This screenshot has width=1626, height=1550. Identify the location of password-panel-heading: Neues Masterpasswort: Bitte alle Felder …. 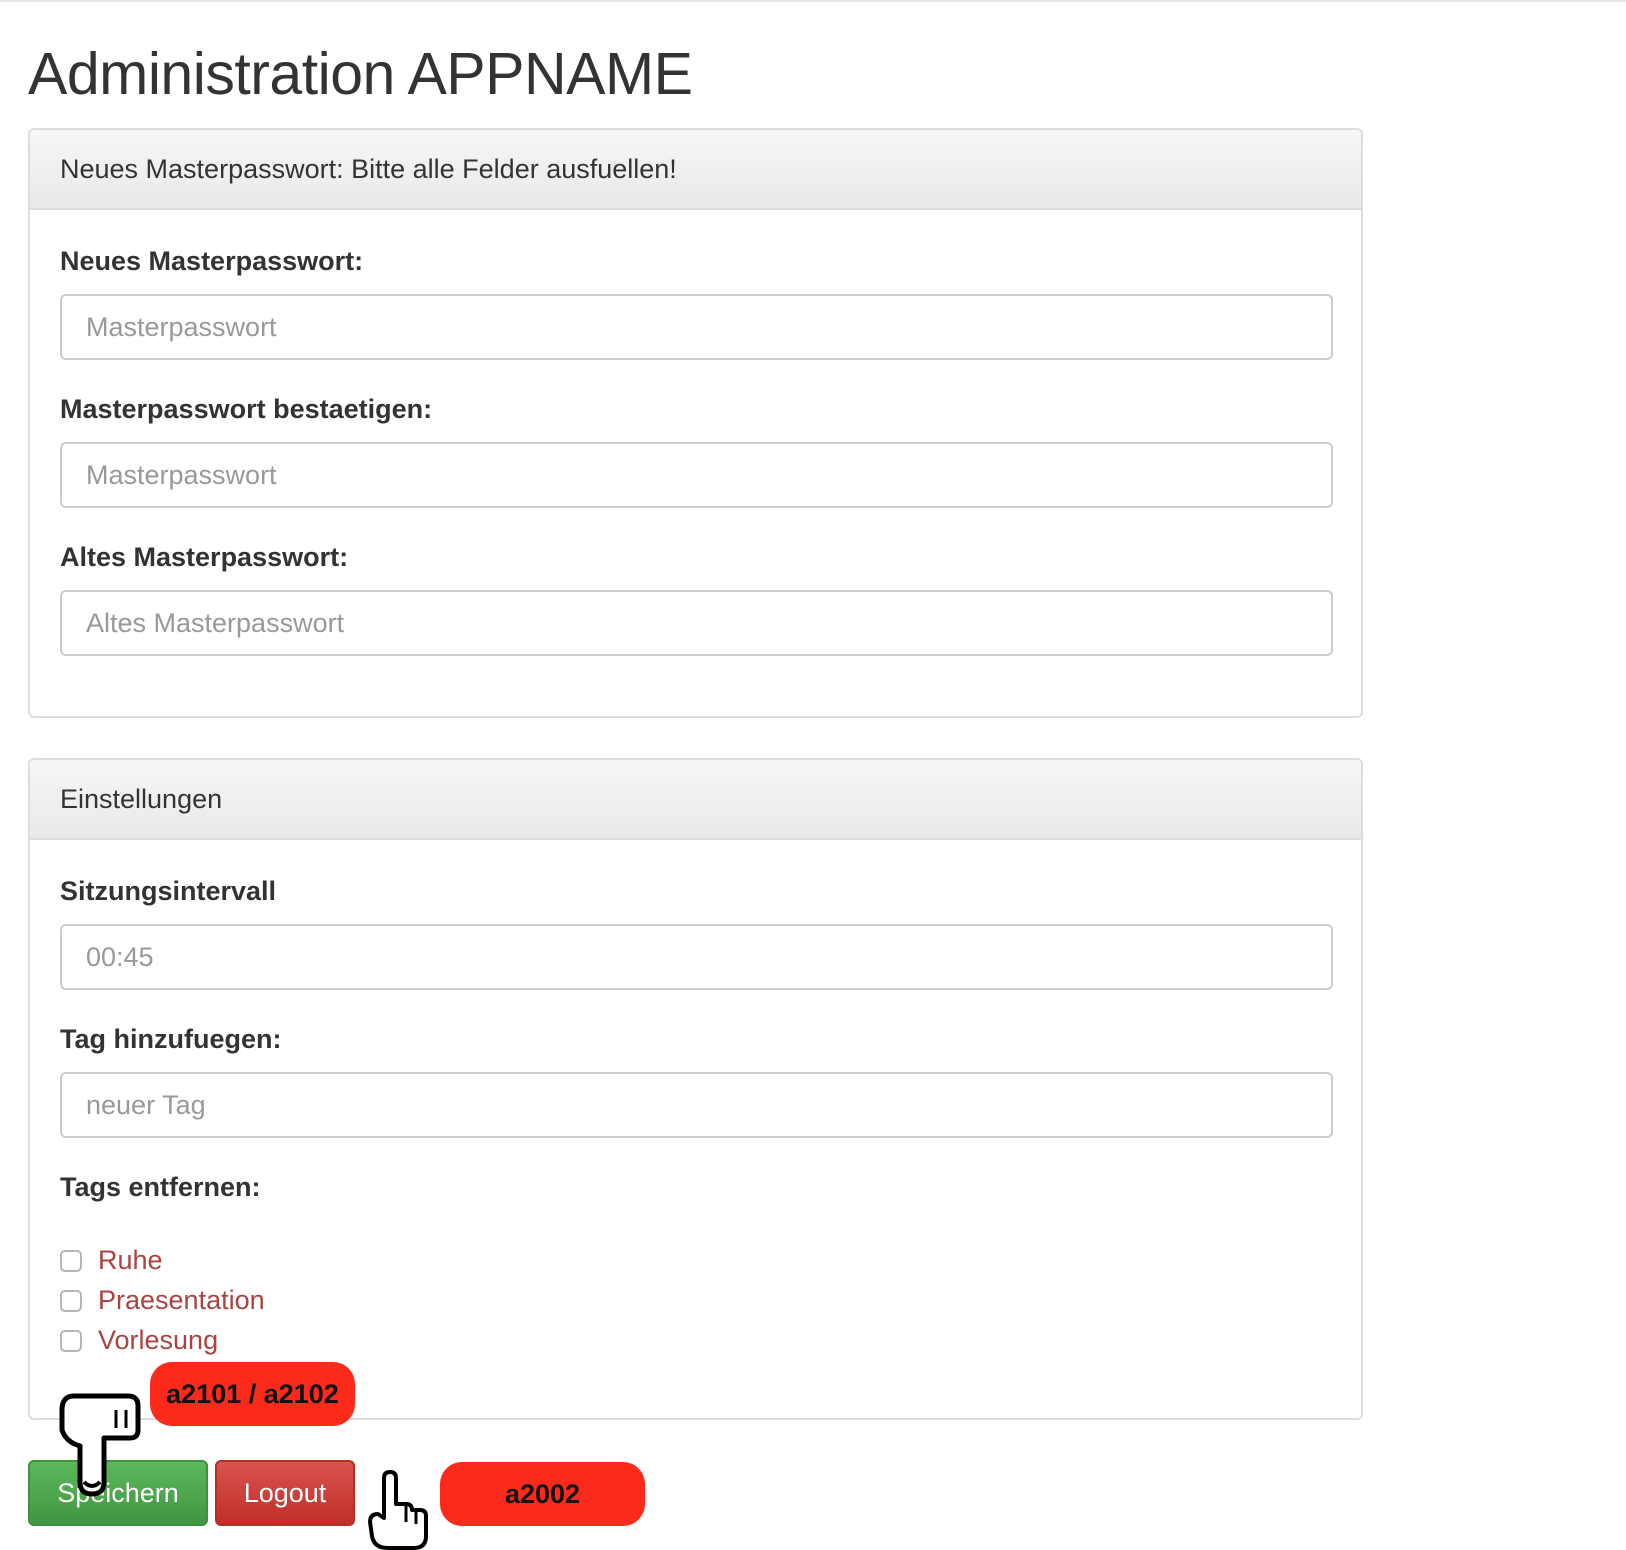
(695, 170).